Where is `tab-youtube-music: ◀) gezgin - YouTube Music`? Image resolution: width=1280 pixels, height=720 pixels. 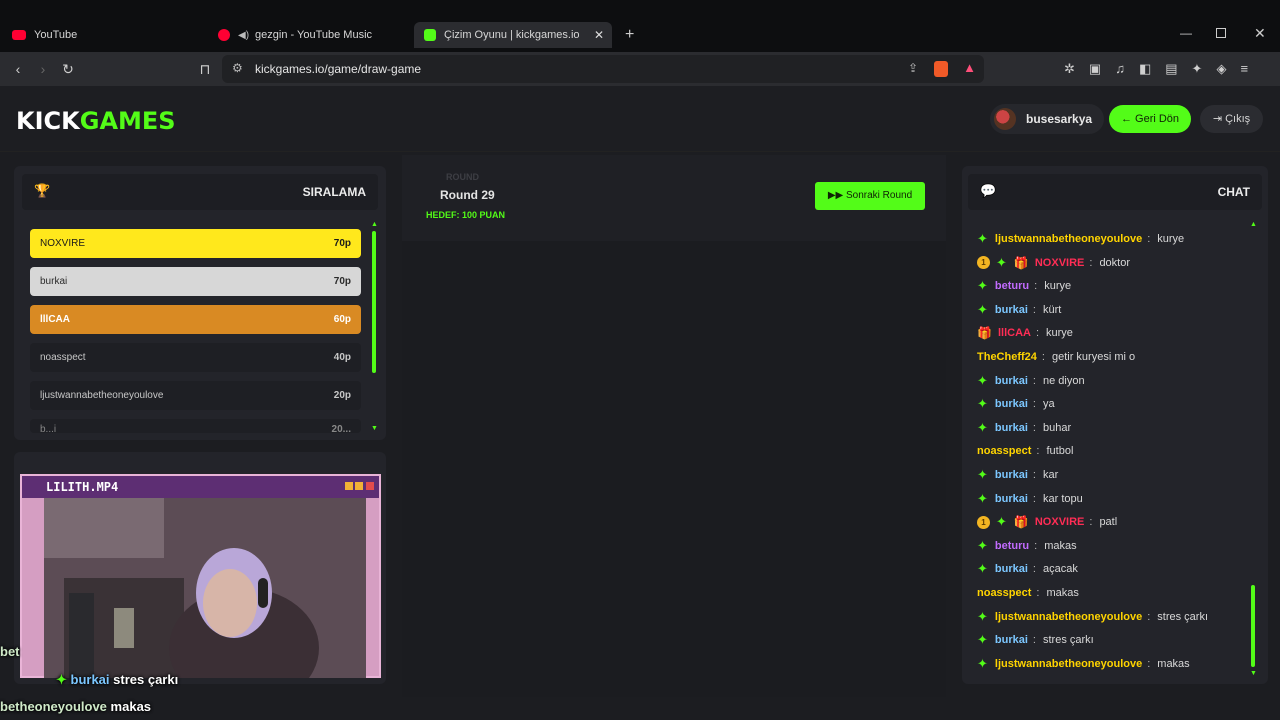
tab-youtube-music: ◀) gezgin - YouTube Music is located at coordinates (295, 35).